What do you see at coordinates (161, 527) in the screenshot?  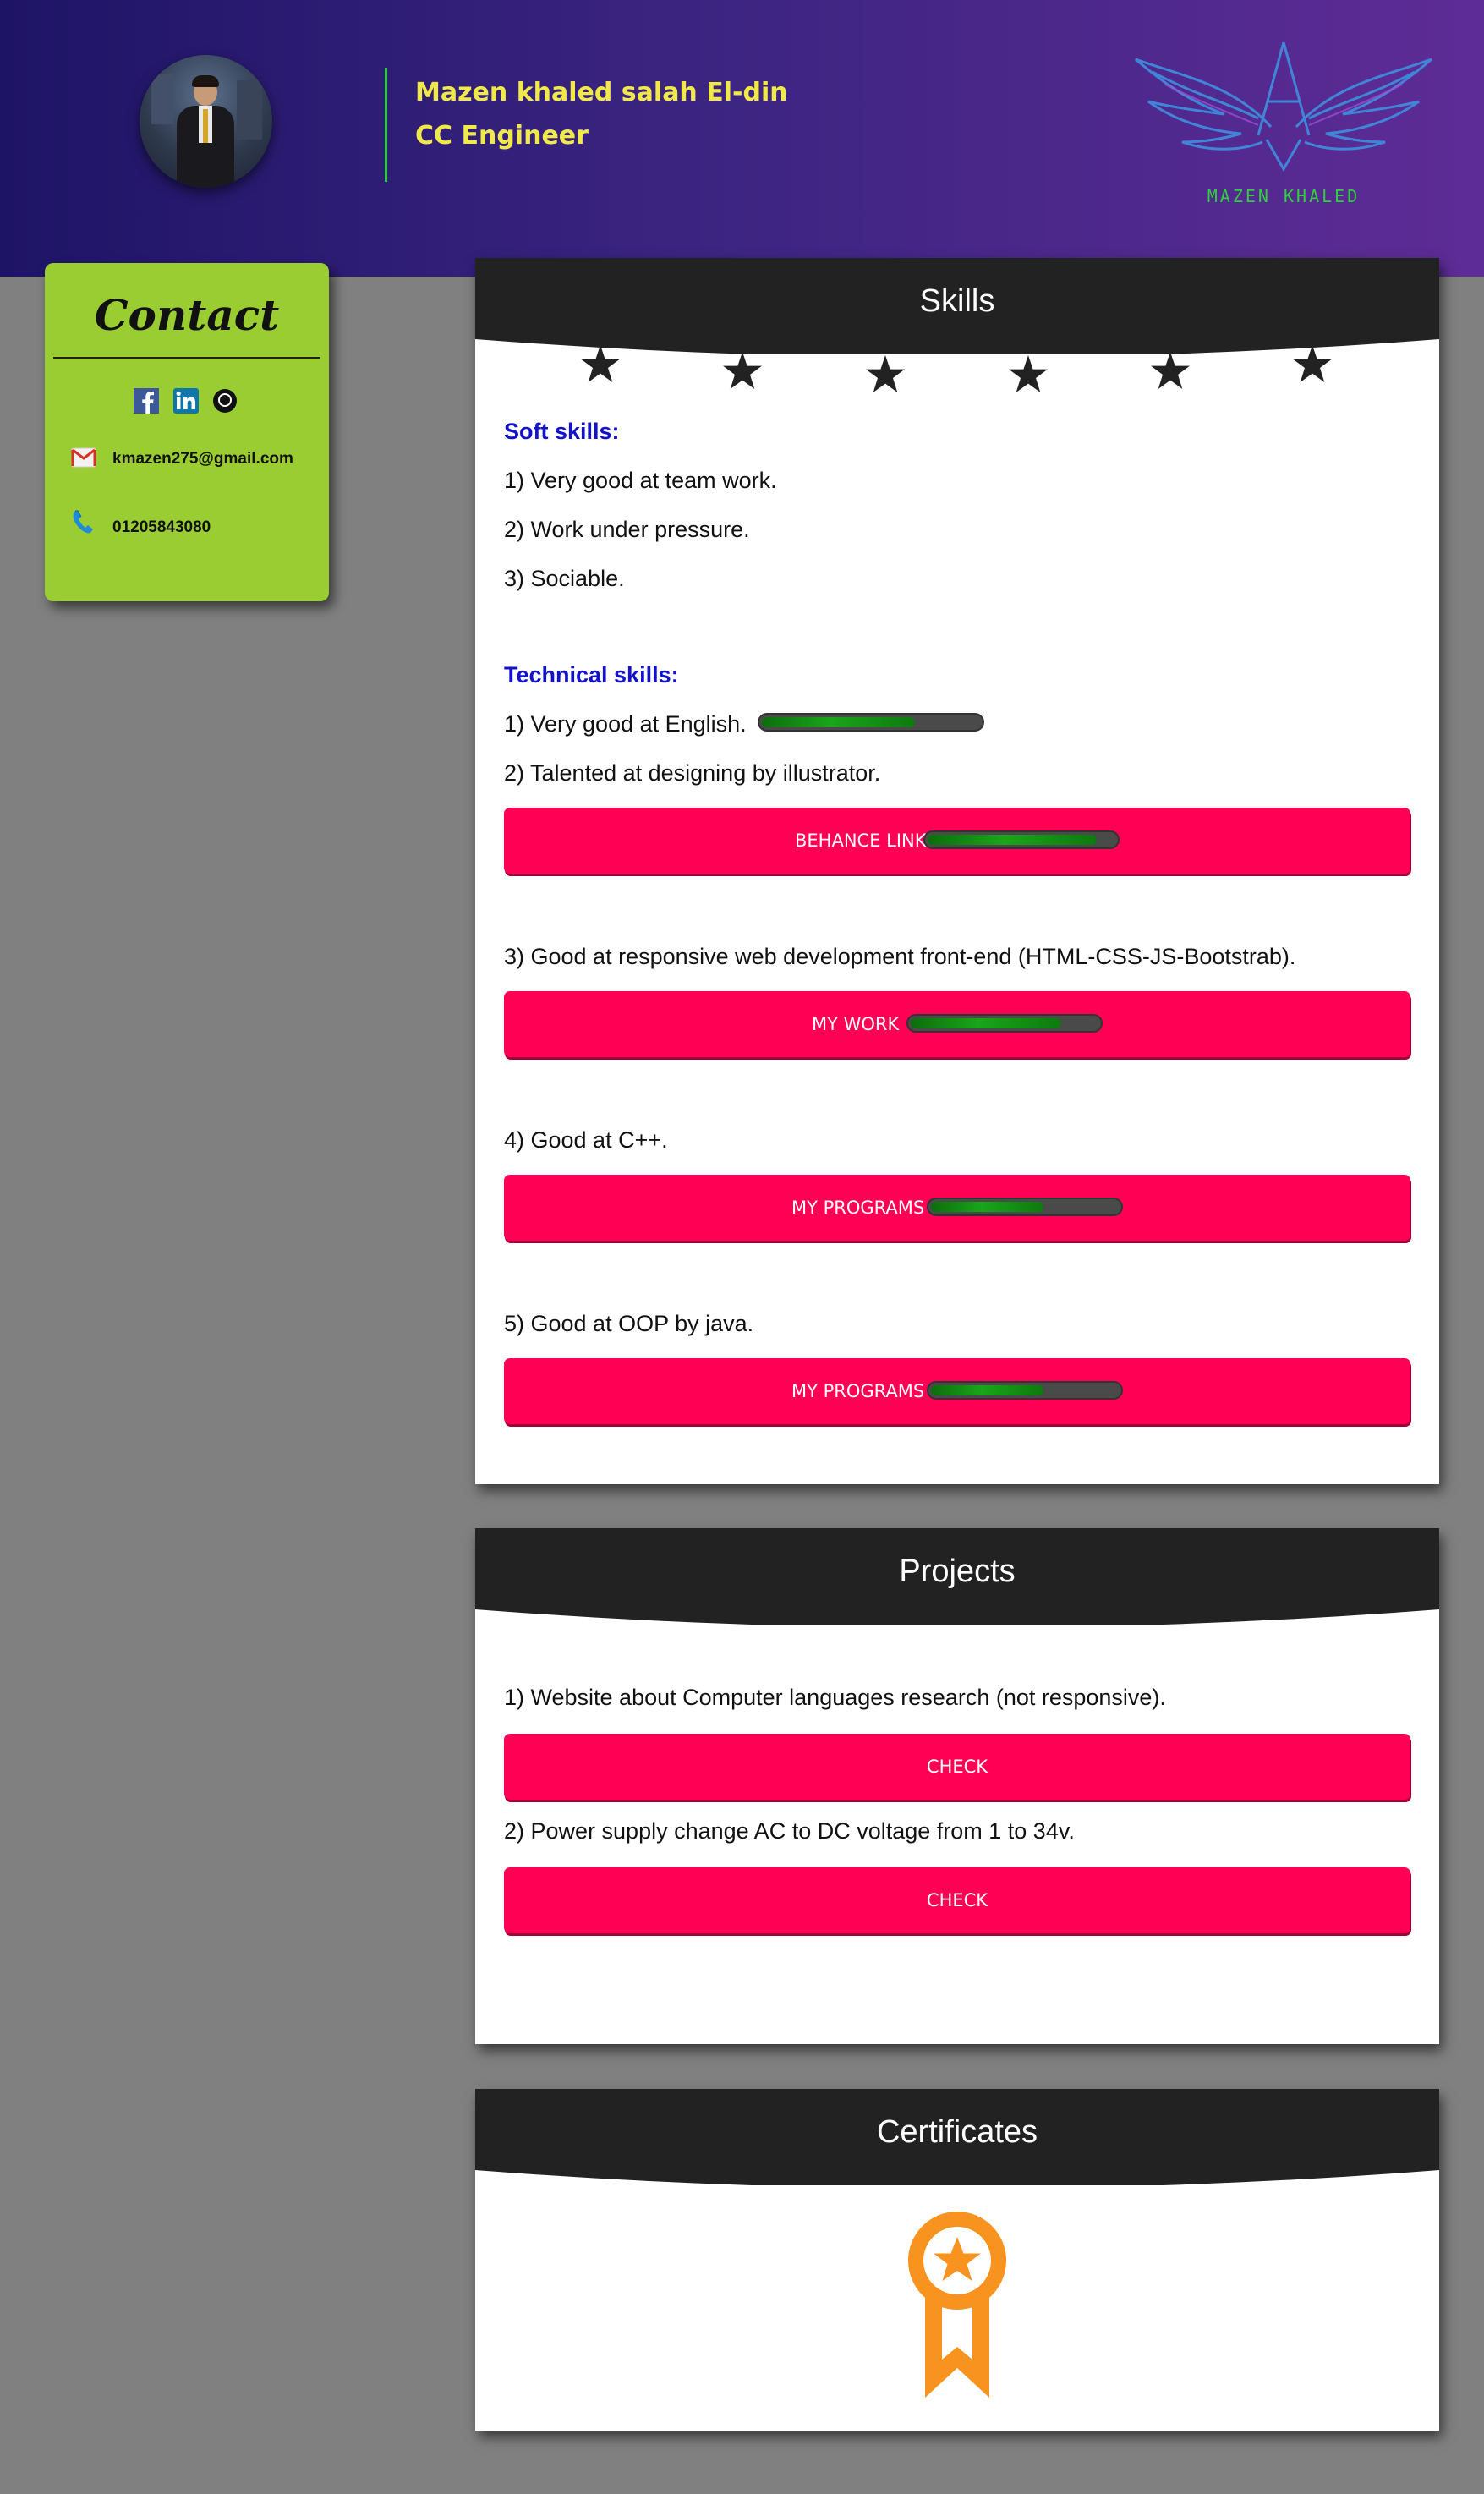 I see `phone-number: 01205843080` at bounding box center [161, 527].